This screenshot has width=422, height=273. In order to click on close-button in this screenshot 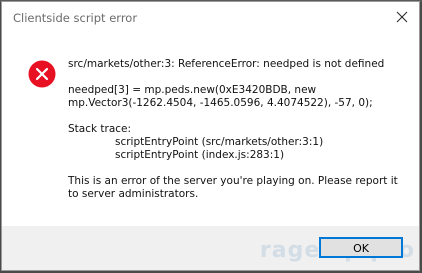, I will do `click(402, 17)`.